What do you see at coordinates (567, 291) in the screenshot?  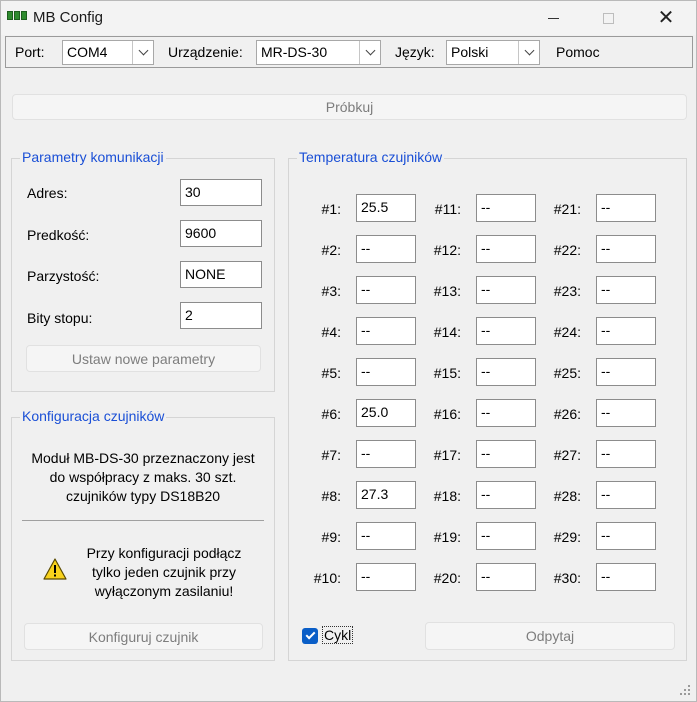 I see `sensor-label-23: #23:` at bounding box center [567, 291].